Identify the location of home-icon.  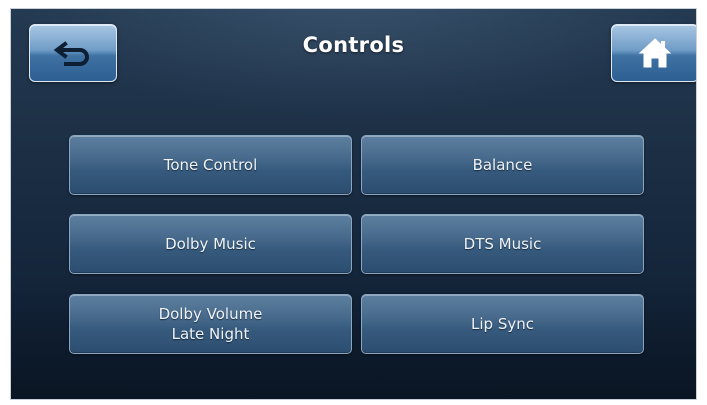
(655, 53).